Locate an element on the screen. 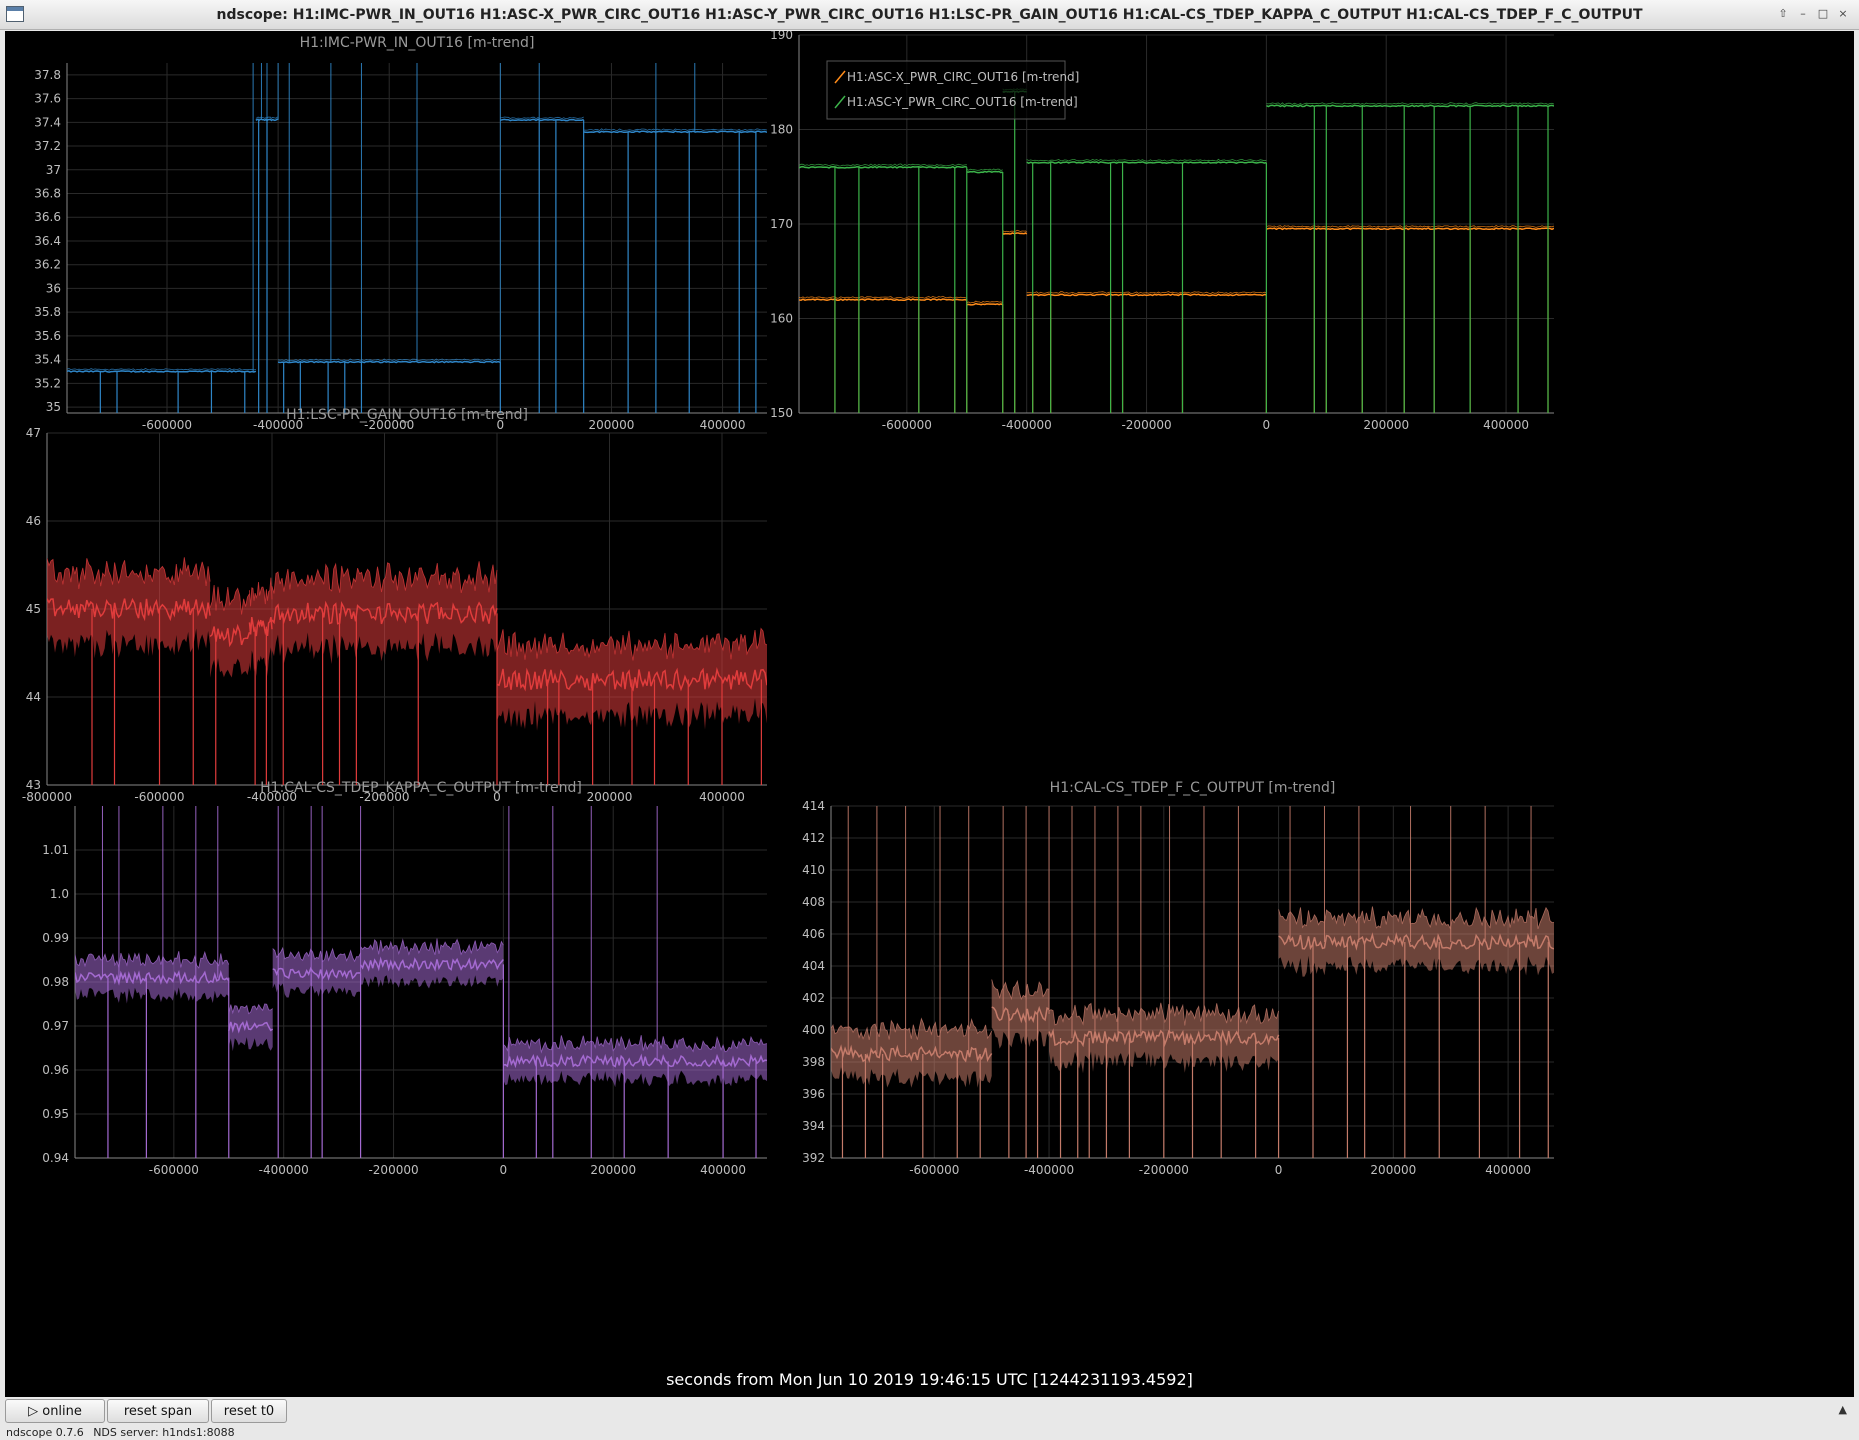  up-icon: ⇧ is located at coordinates (1783, 14).